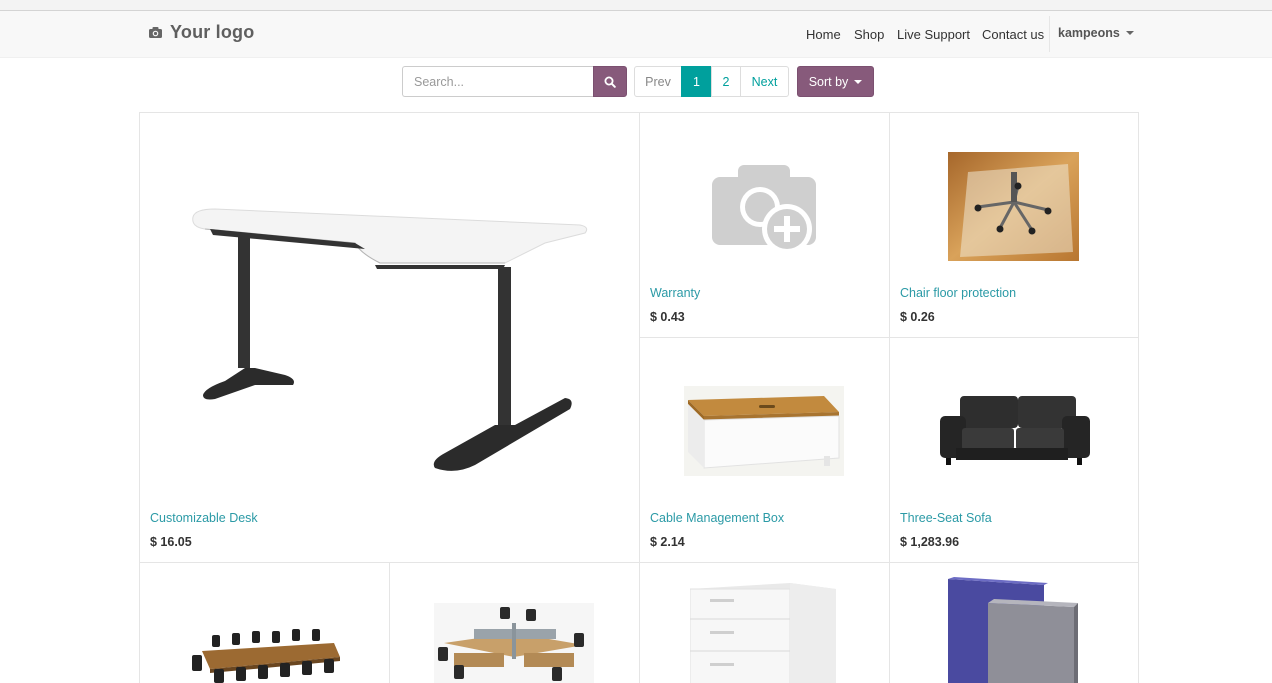  Describe the element at coordinates (828, 81) in the screenshot. I see `sort-by-label: Sort by` at that location.